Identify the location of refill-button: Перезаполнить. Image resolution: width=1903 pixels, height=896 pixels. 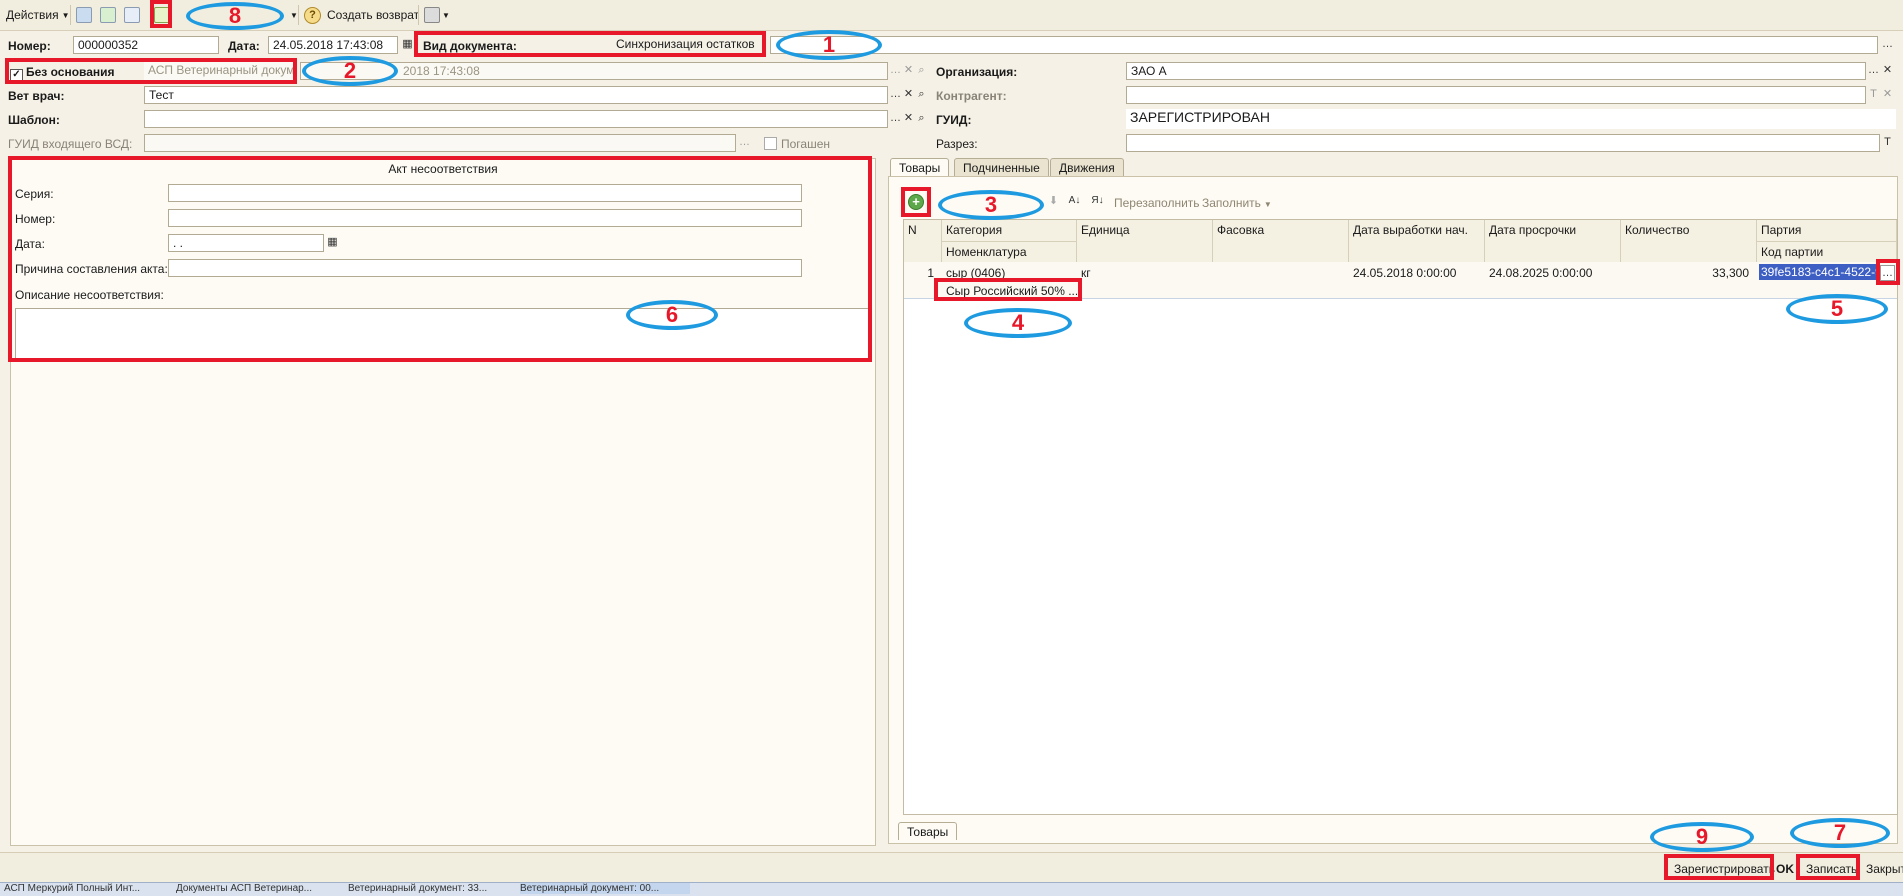
(1157, 203).